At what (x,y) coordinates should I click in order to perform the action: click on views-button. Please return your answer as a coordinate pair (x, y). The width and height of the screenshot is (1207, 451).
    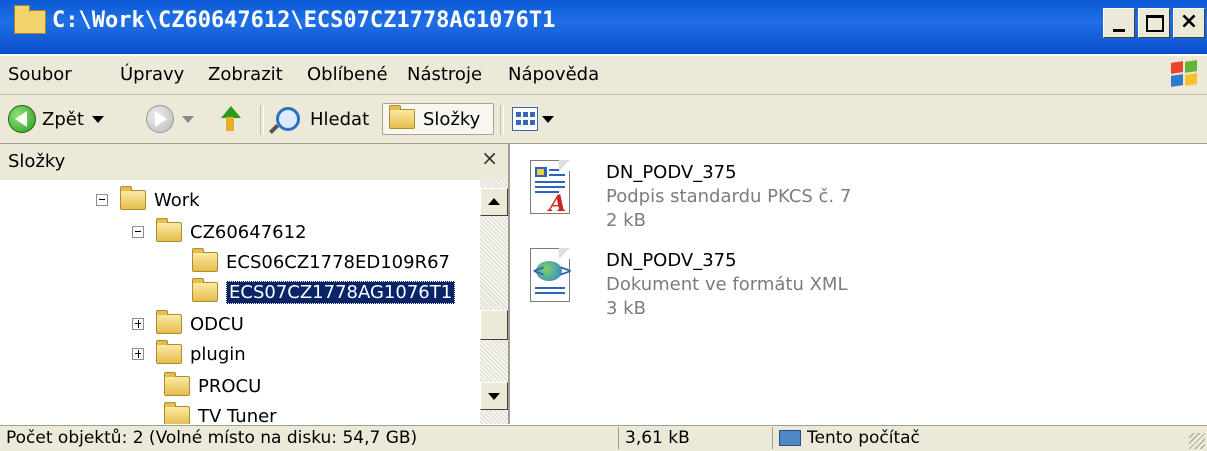
    Looking at the image, I should click on (533, 119).